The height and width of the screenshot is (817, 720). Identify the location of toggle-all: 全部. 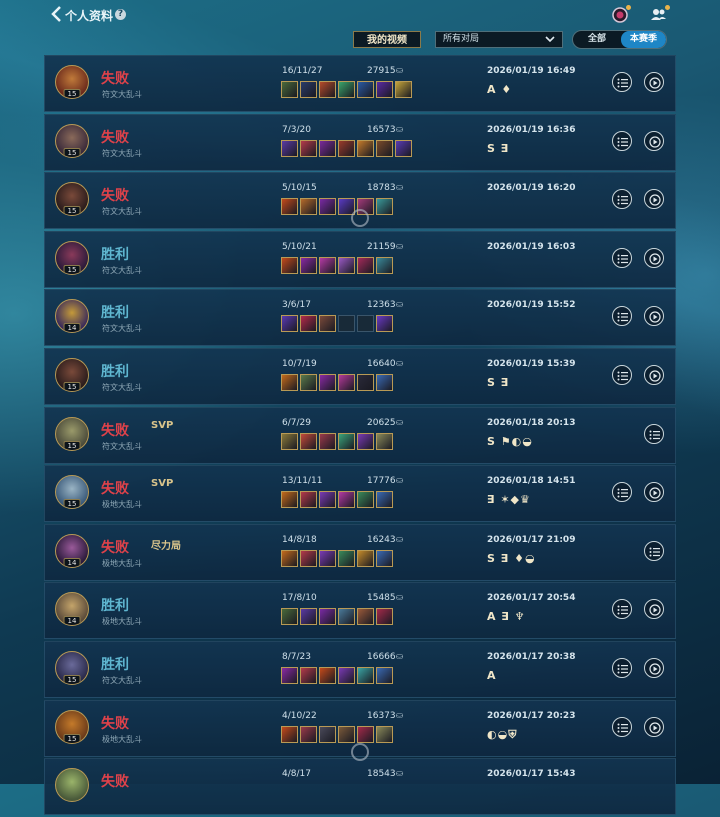
(597, 39).